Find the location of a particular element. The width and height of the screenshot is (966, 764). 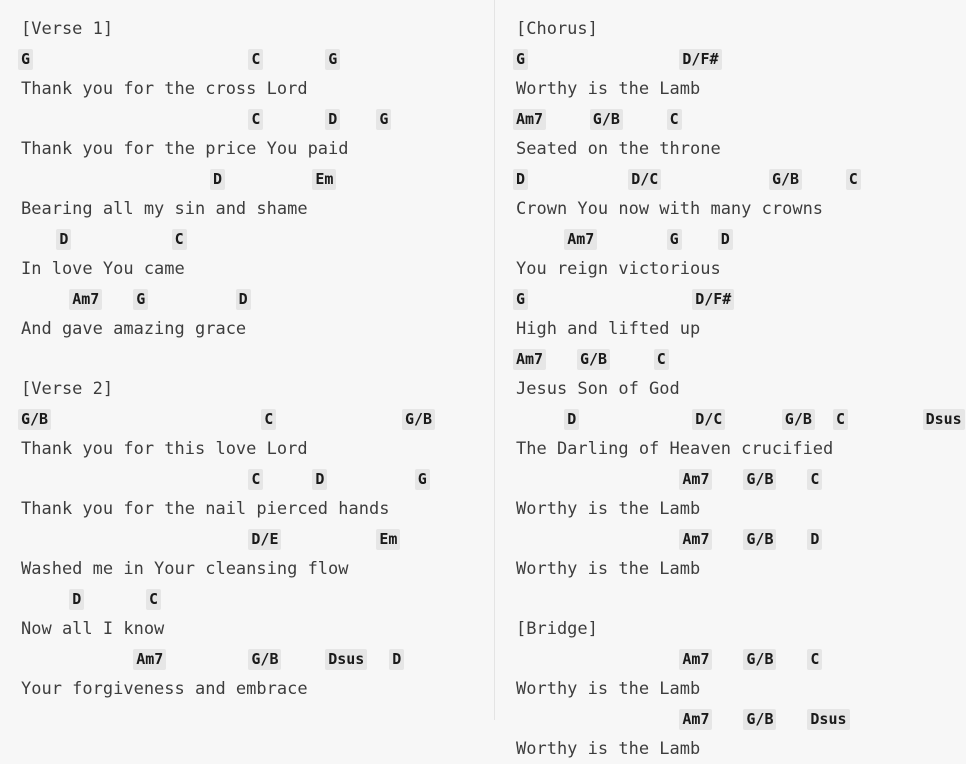

lyric-line: In love You came is located at coordinates (103, 269).